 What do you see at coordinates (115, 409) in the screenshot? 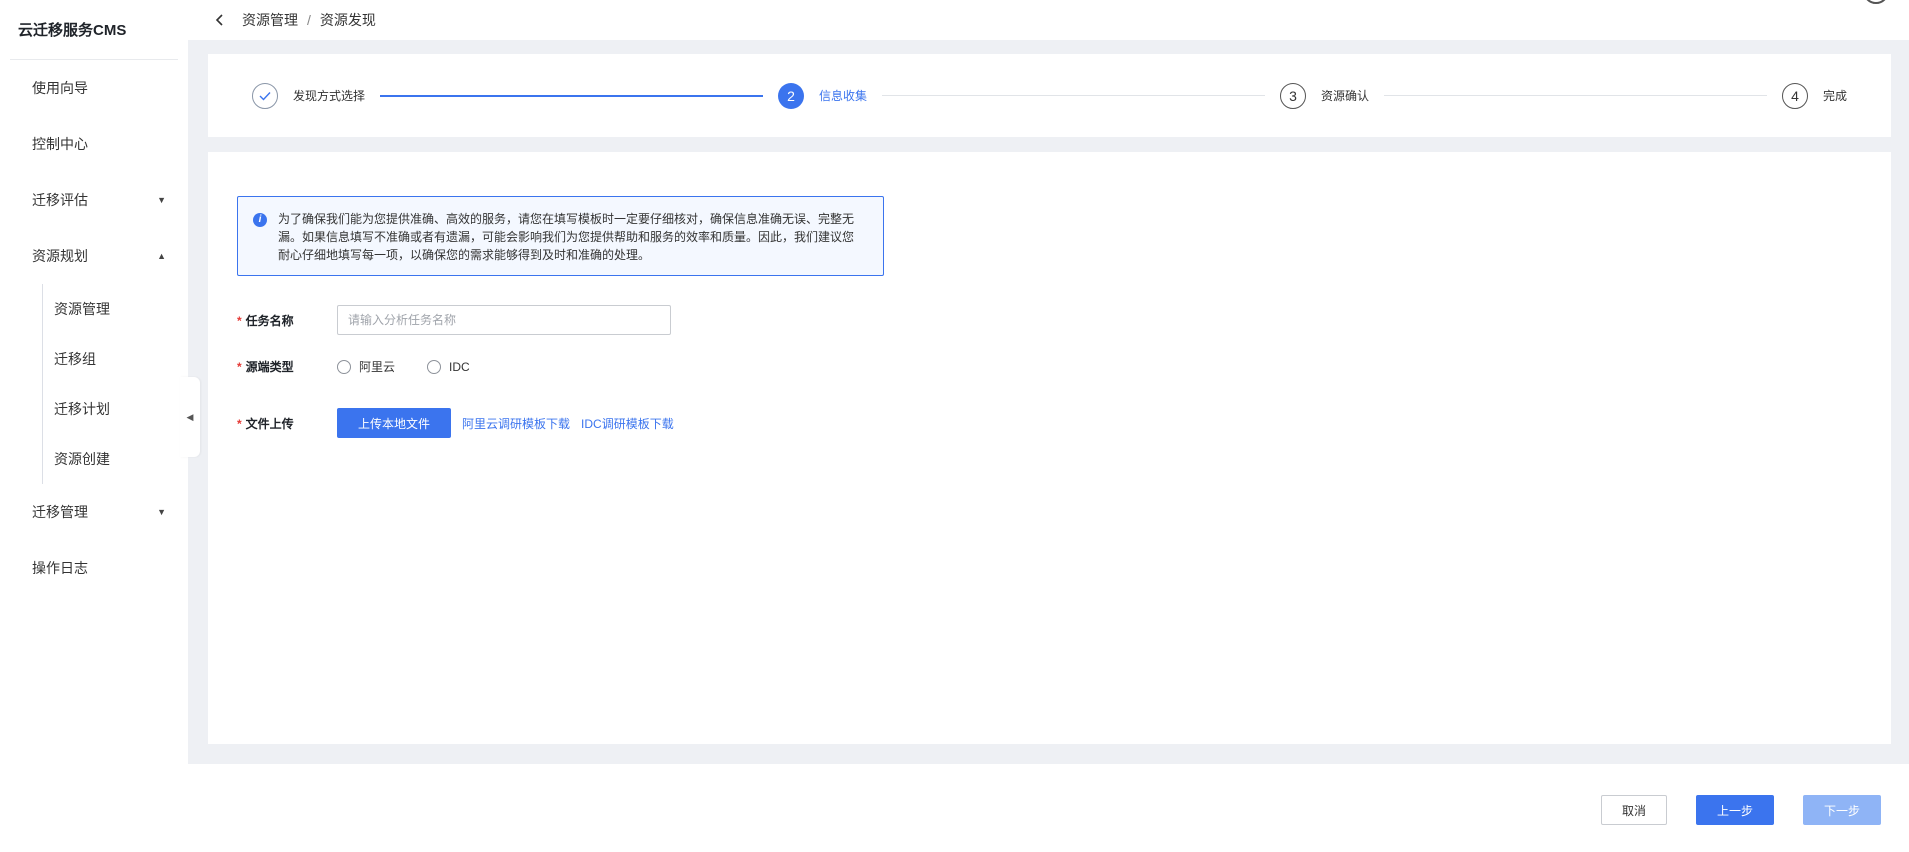
I see `sidebar-subitem-migration-plan: 迁移计划` at bounding box center [115, 409].